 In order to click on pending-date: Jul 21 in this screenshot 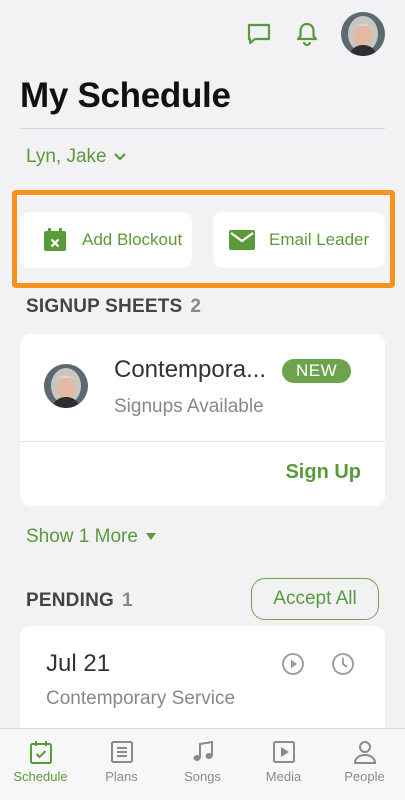, I will do `click(78, 663)`.